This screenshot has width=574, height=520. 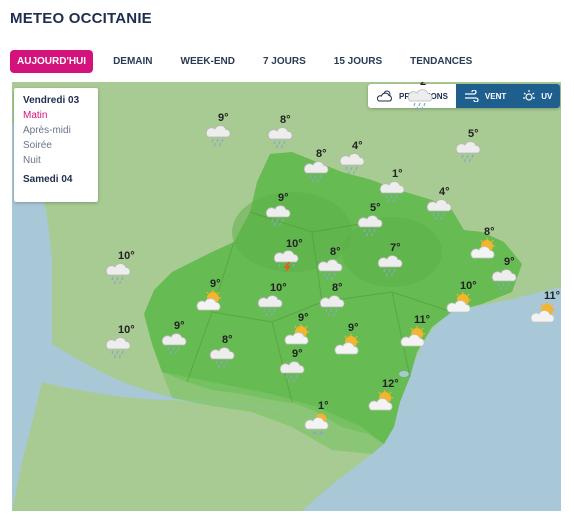 I want to click on weather-station: 7°, so click(x=391, y=259).